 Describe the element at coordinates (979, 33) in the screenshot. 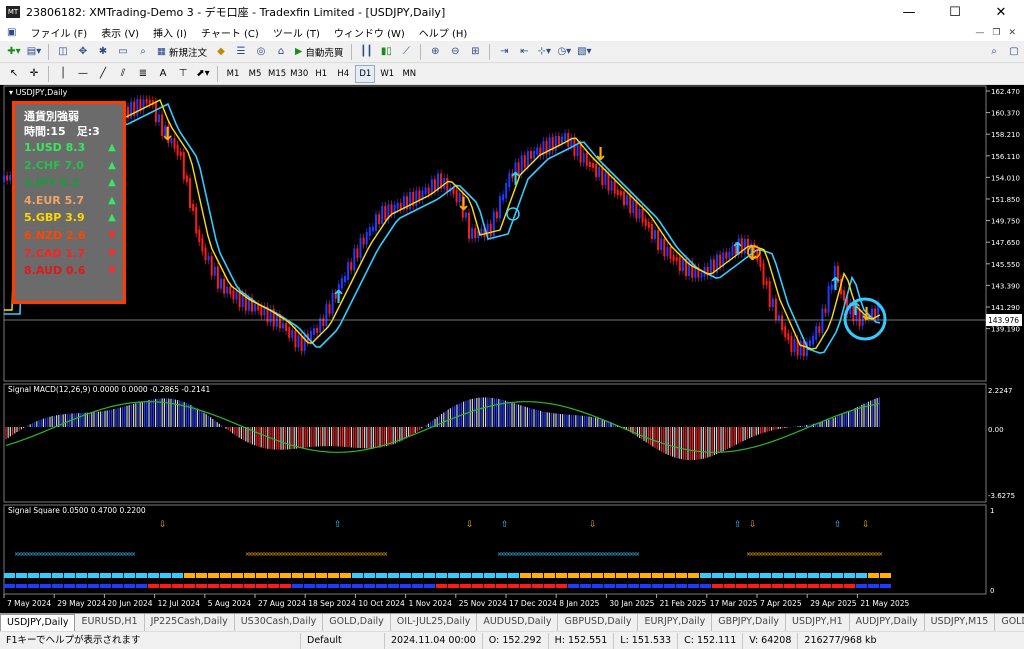

I see `child-minimize-icon: —` at that location.